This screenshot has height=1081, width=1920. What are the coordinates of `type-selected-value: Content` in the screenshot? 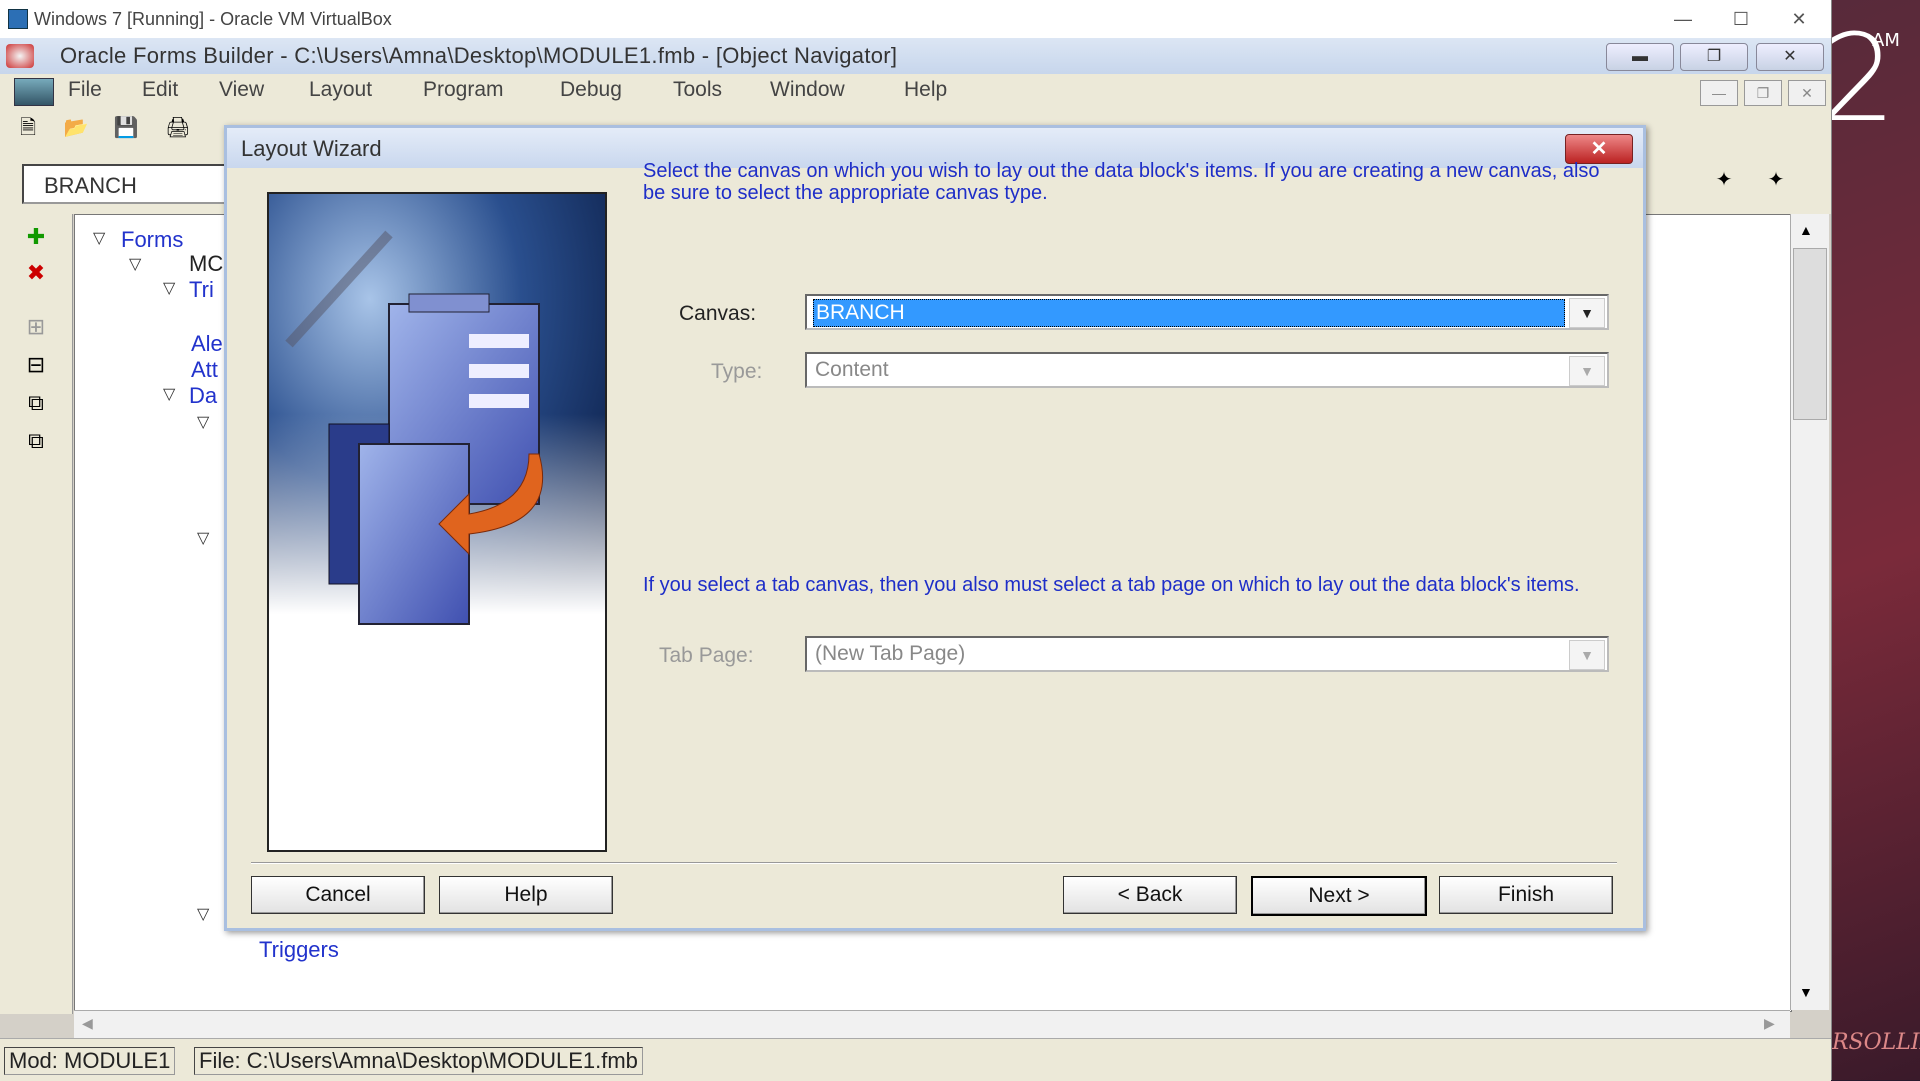 It's located at (852, 369).